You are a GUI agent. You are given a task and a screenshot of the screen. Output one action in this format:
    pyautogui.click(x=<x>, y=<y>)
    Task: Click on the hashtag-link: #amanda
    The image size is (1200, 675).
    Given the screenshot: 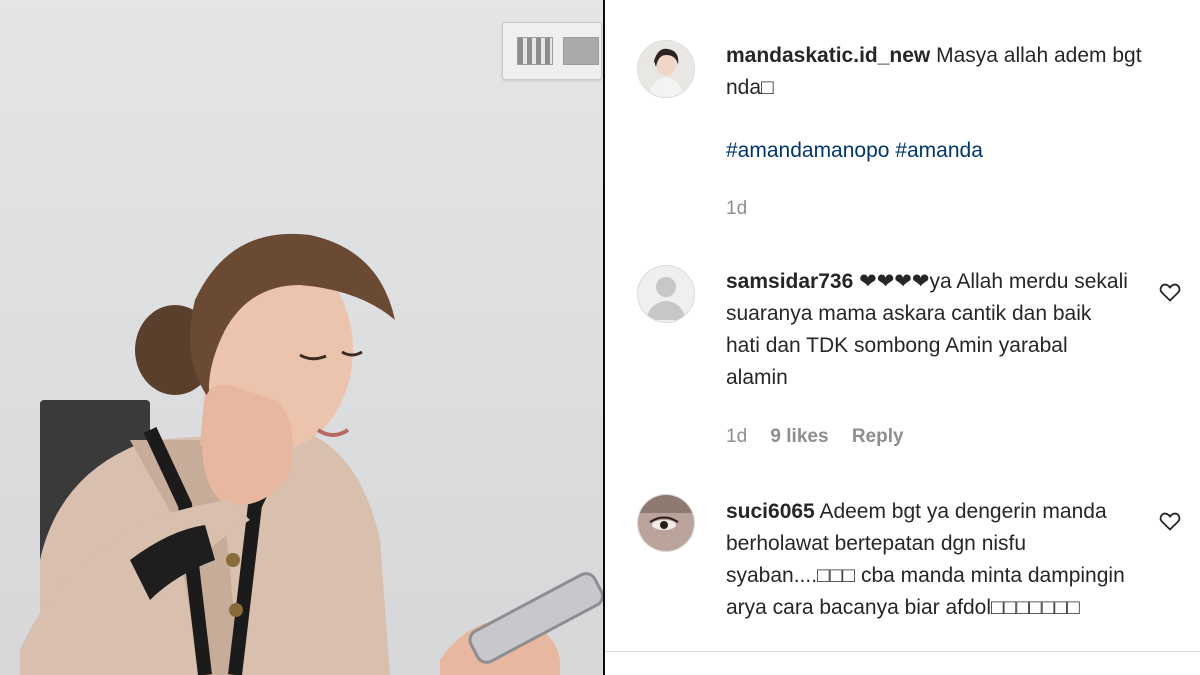 What is the action you would take?
    pyautogui.click(x=939, y=150)
    